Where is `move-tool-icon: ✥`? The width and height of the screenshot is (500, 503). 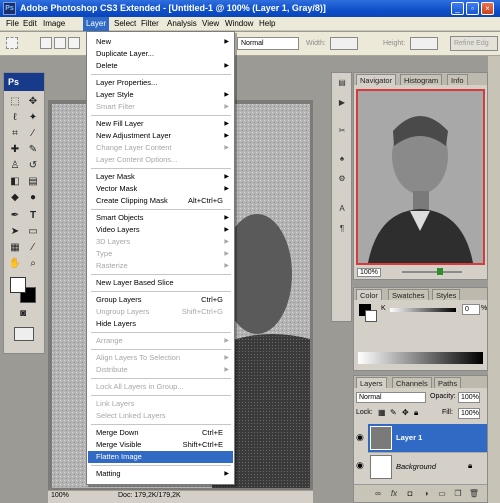 move-tool-icon: ✥ is located at coordinates (33, 102).